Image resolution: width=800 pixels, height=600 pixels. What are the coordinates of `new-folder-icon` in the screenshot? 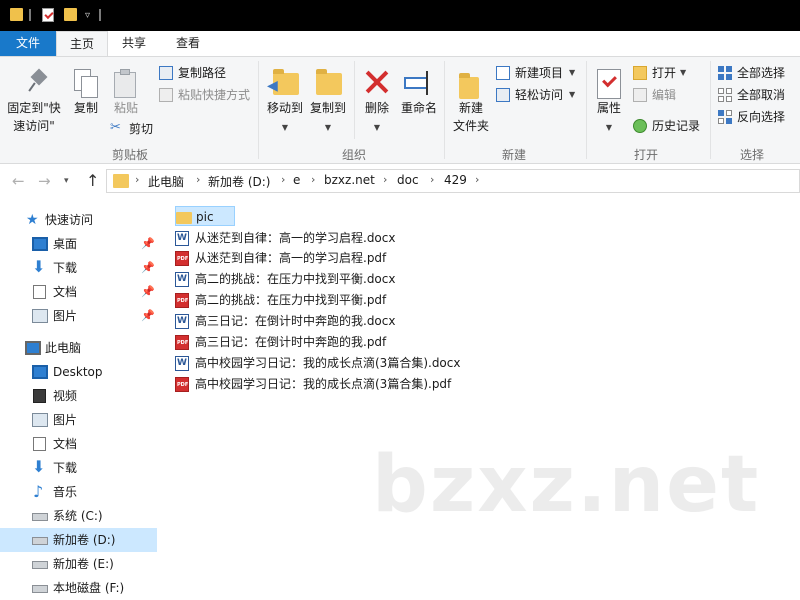 It's located at (70, 14).